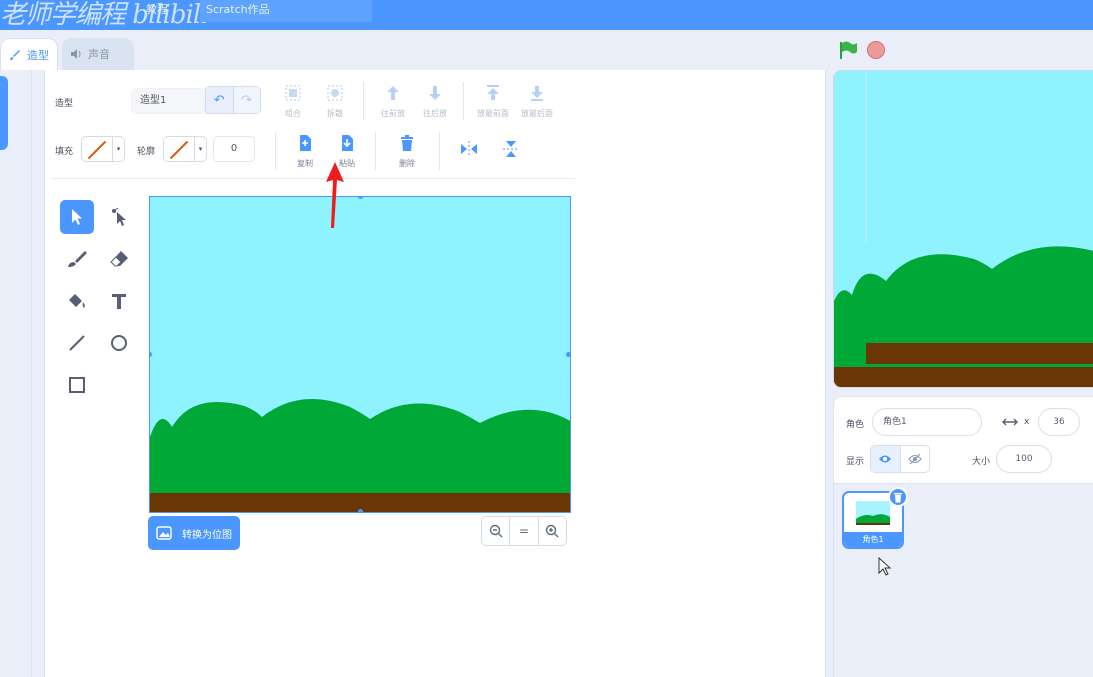  I want to click on stage-artwork, so click(963, 229).